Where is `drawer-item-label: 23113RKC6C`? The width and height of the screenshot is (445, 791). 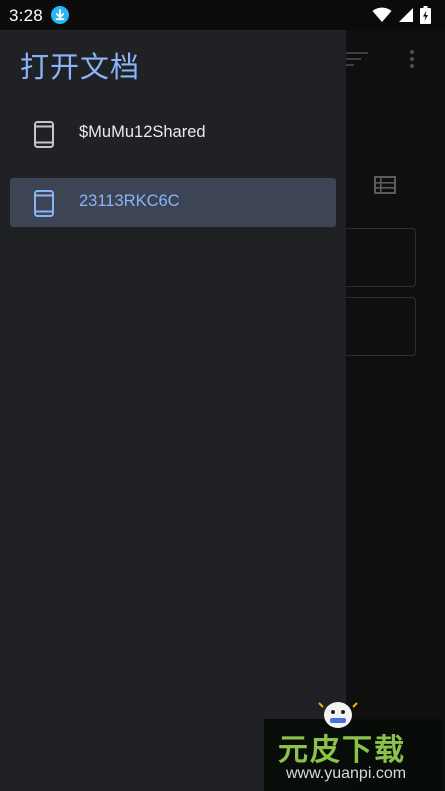
drawer-item-label: 23113RKC6C is located at coordinates (129, 201).